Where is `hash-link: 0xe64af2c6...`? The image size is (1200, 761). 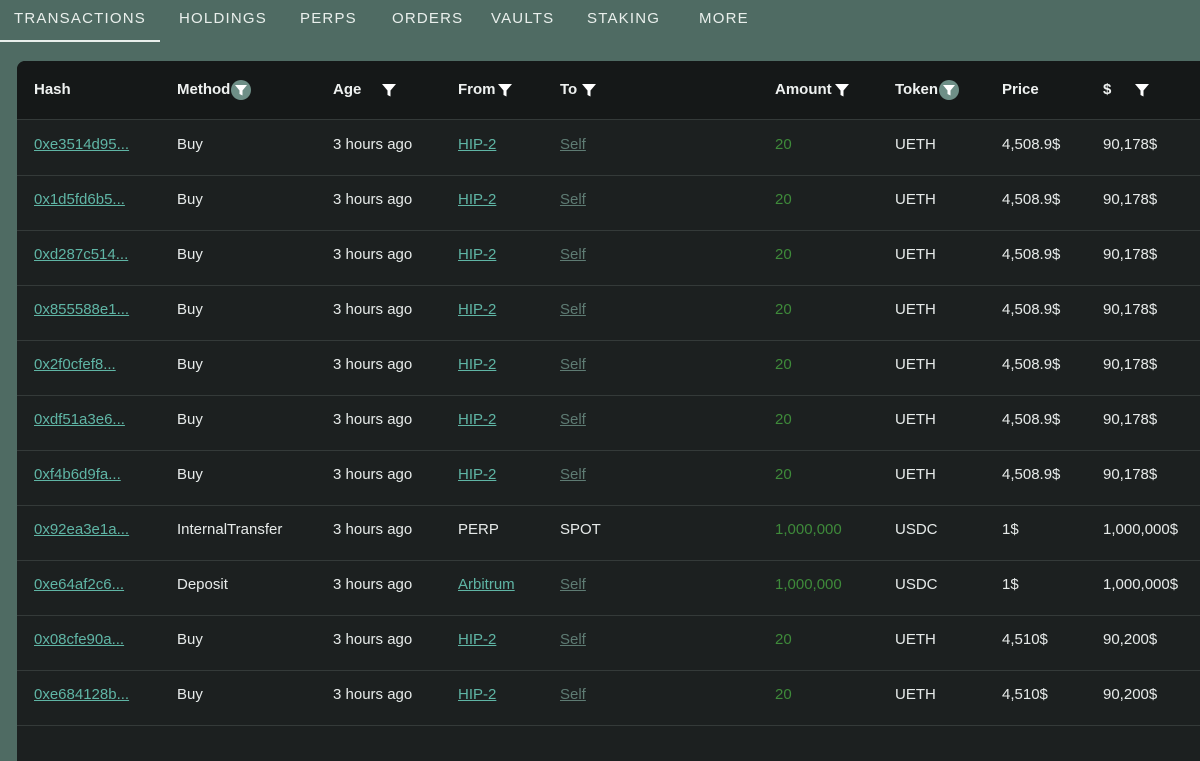
hash-link: 0xe64af2c6... is located at coordinates (79, 587).